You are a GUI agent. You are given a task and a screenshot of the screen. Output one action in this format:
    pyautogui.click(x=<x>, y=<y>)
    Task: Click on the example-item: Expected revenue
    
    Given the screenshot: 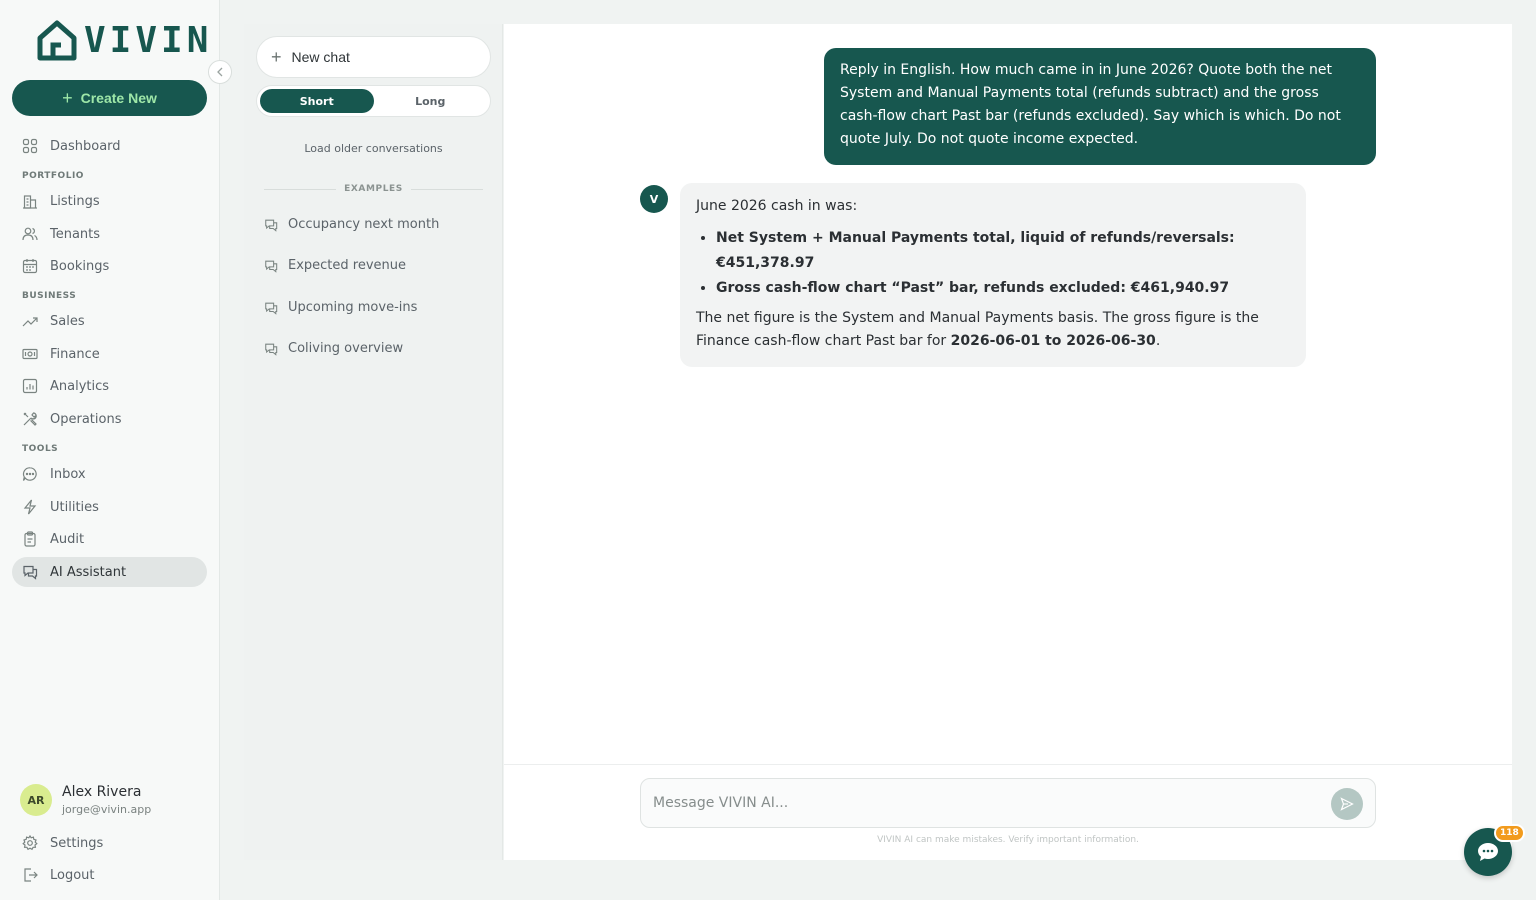 What is the action you would take?
    pyautogui.click(x=335, y=265)
    